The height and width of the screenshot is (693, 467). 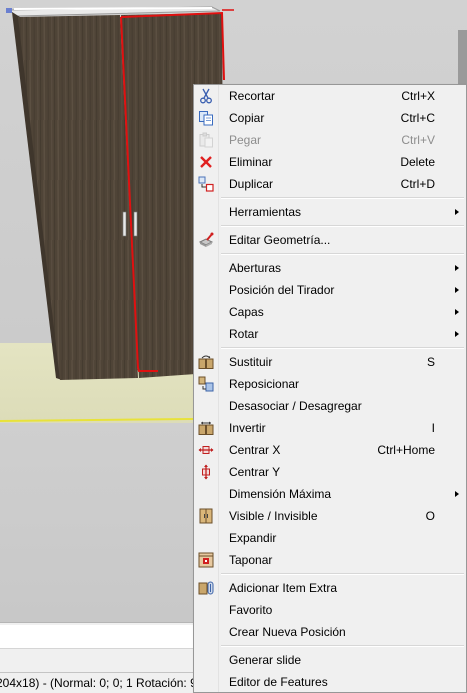 I want to click on menu-item-sustituir: Sustituir S, so click(x=330, y=362).